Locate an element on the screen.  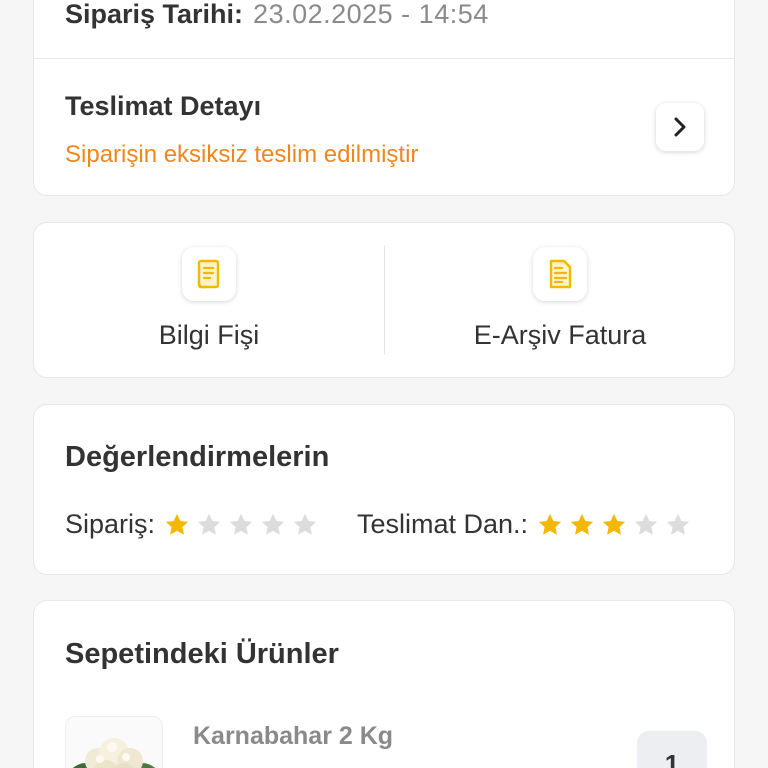
delivery-rating-row: Teslimat Dan.: is located at coordinates (526, 524).